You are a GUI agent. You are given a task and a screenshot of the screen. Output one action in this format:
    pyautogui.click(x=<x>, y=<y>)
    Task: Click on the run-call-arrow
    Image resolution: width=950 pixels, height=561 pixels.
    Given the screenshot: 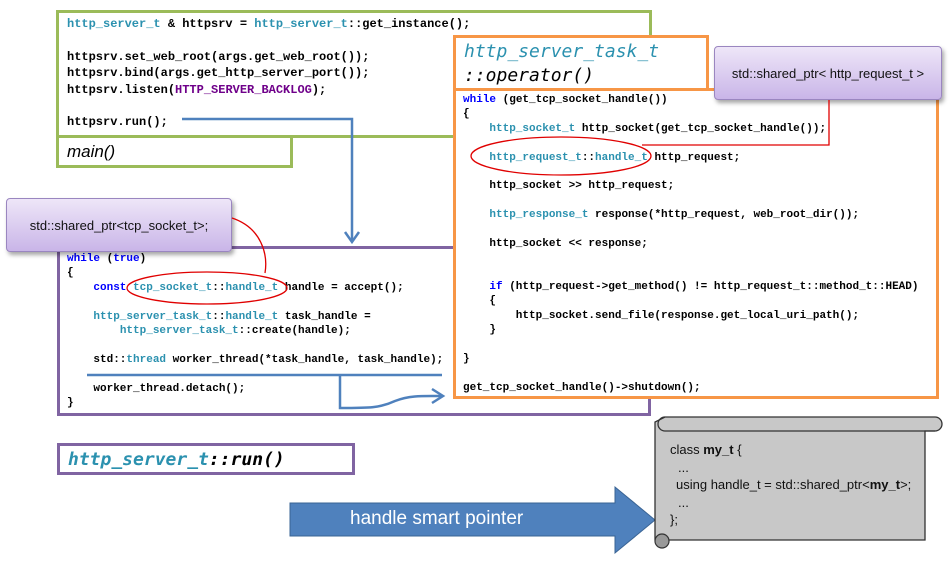 What is the action you would take?
    pyautogui.click(x=268, y=178)
    